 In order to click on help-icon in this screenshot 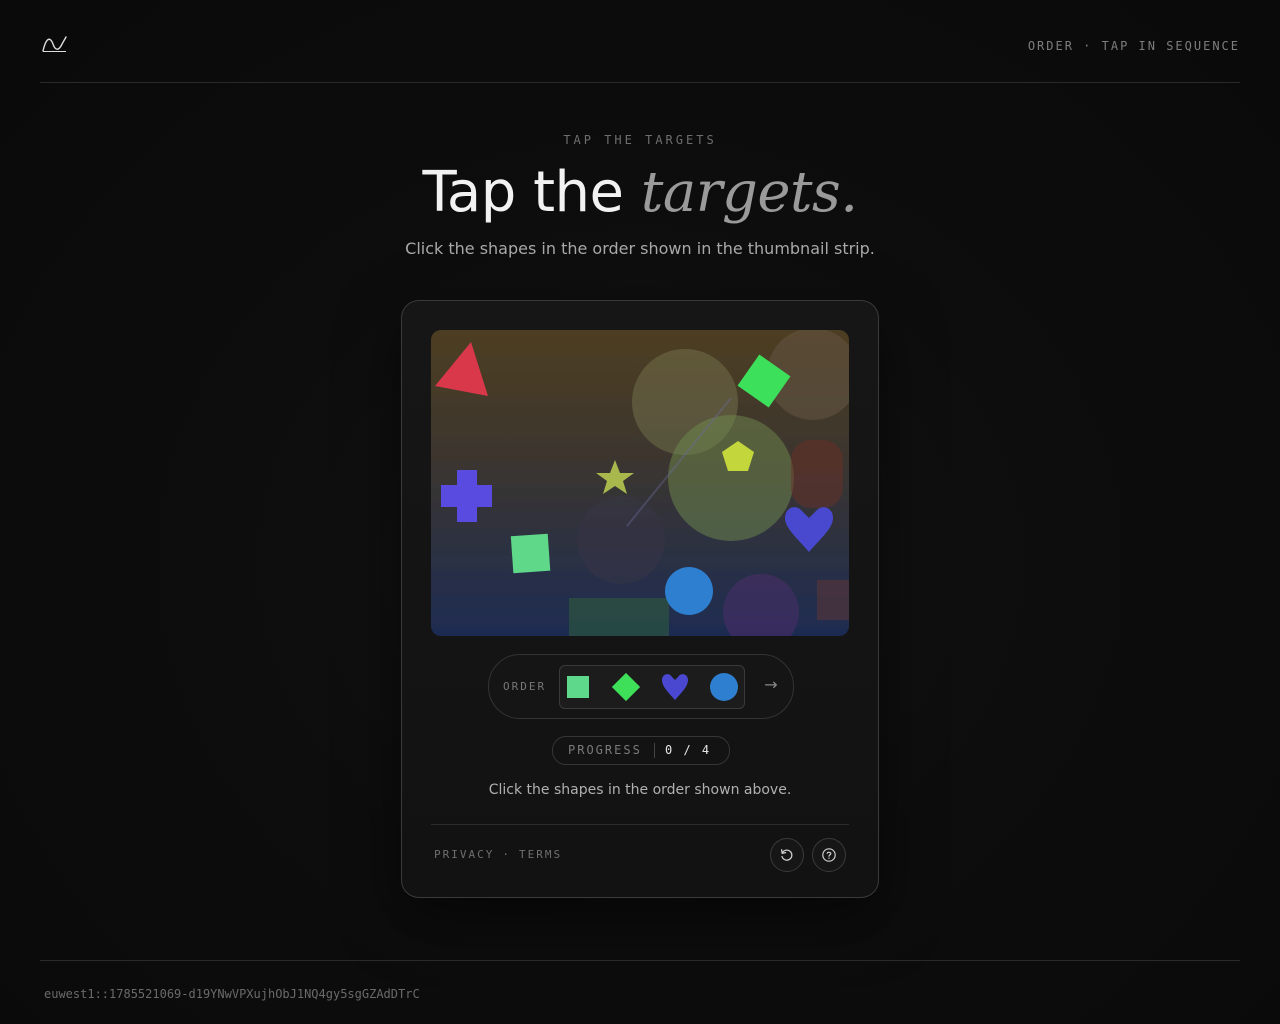, I will do `click(829, 855)`.